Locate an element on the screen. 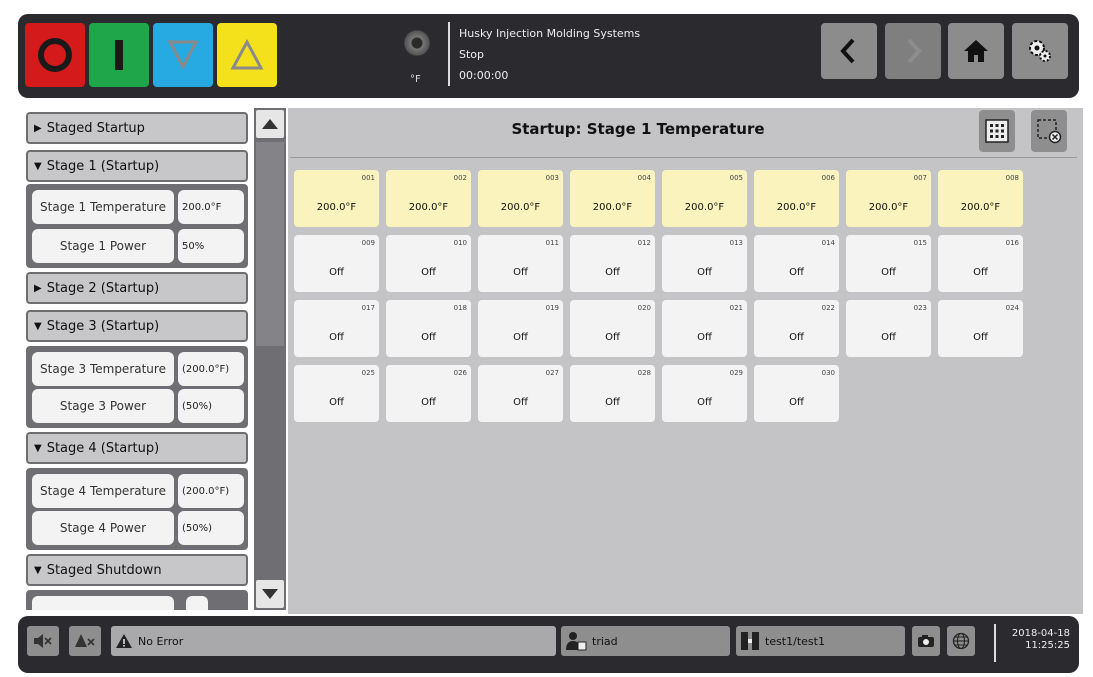 This screenshot has height=677, width=1093. scroll-thumb is located at coordinates (270, 244).